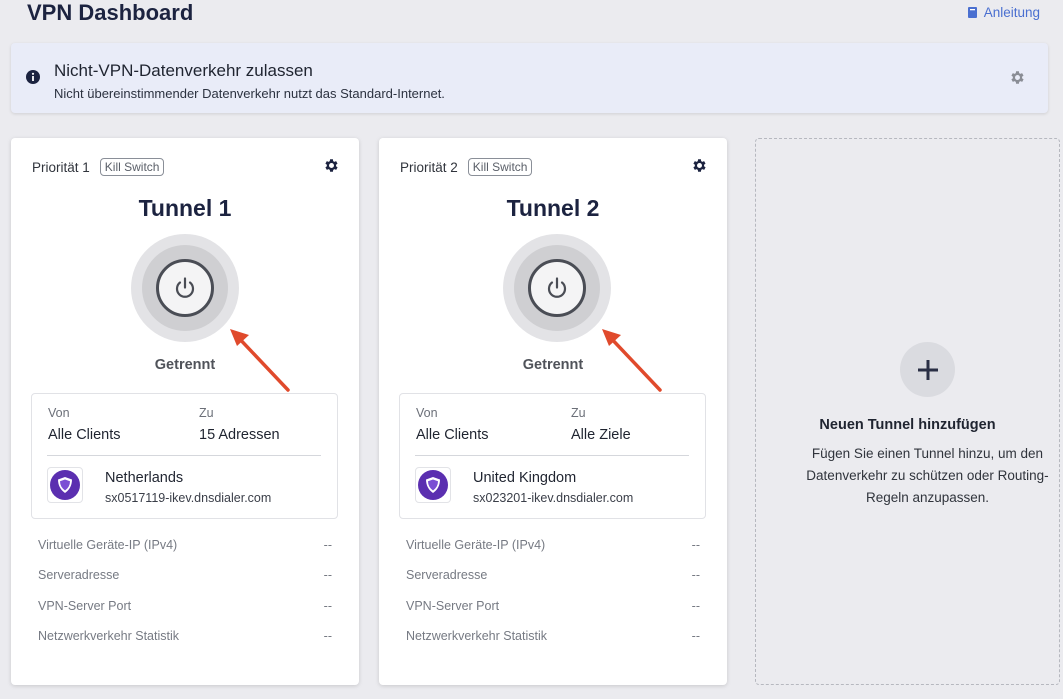  Describe the element at coordinates (553, 498) in the screenshot. I see `server-hostname: sx023201-ikev.dnsdialer.com` at that location.